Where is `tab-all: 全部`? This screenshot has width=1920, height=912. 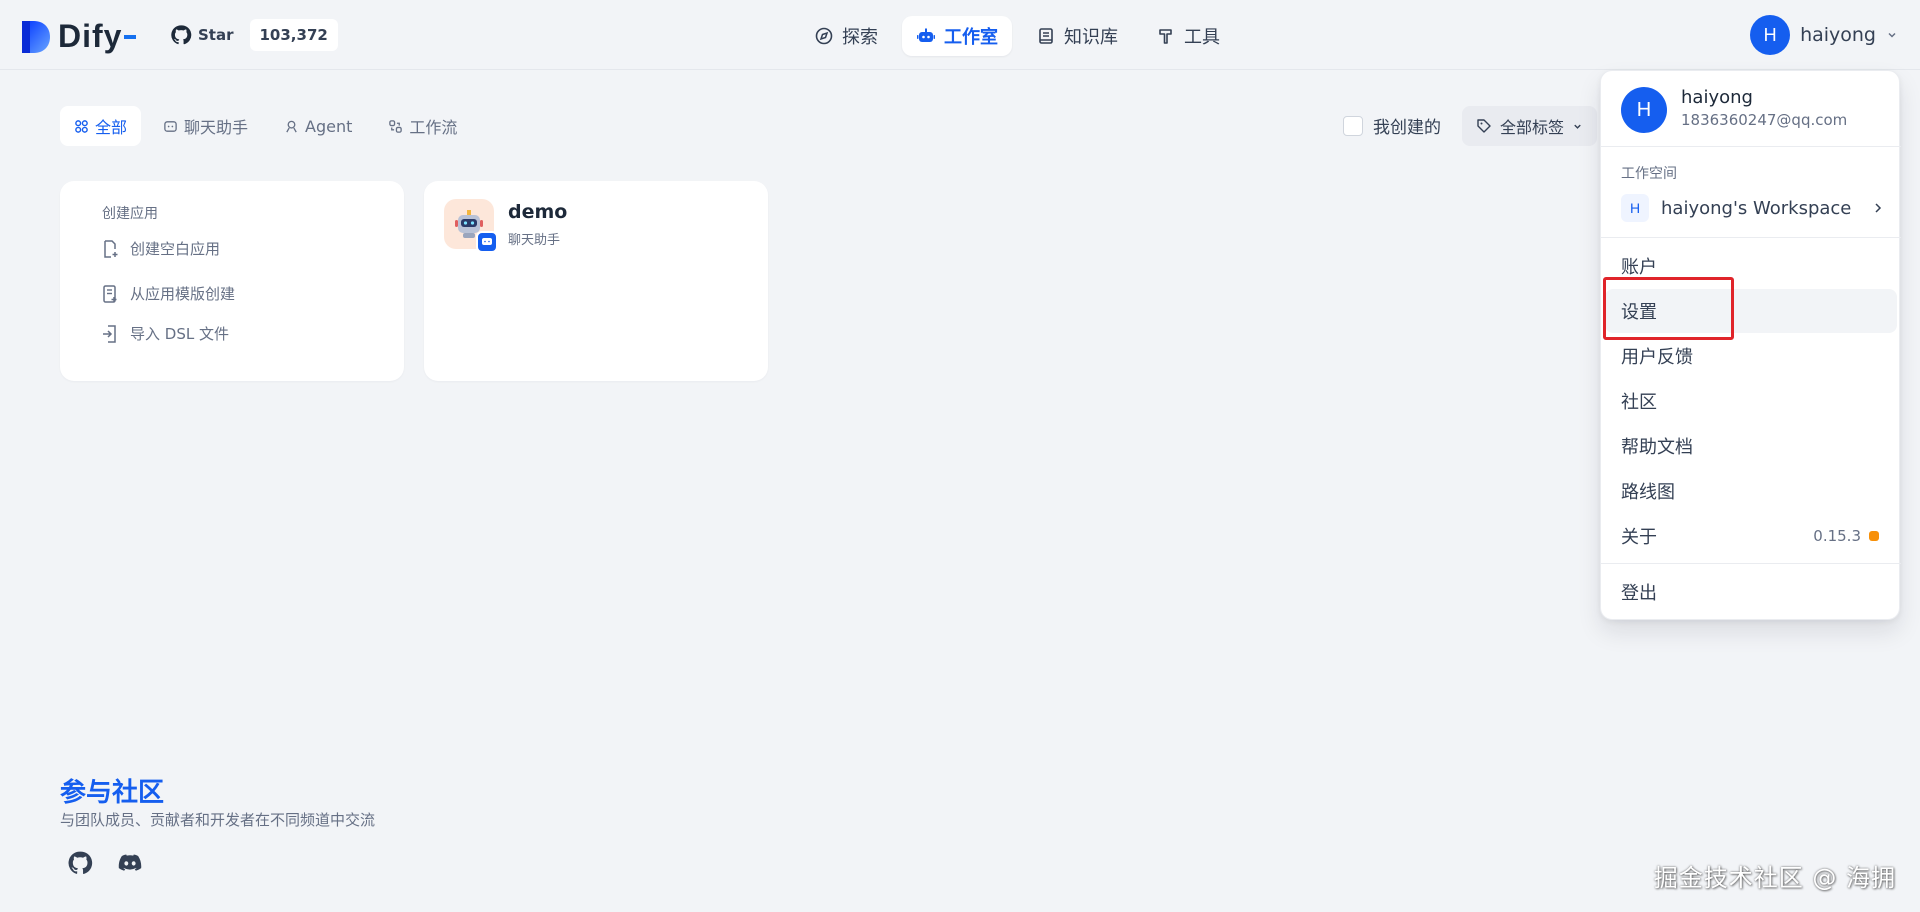
tab-all: 全部 is located at coordinates (101, 126).